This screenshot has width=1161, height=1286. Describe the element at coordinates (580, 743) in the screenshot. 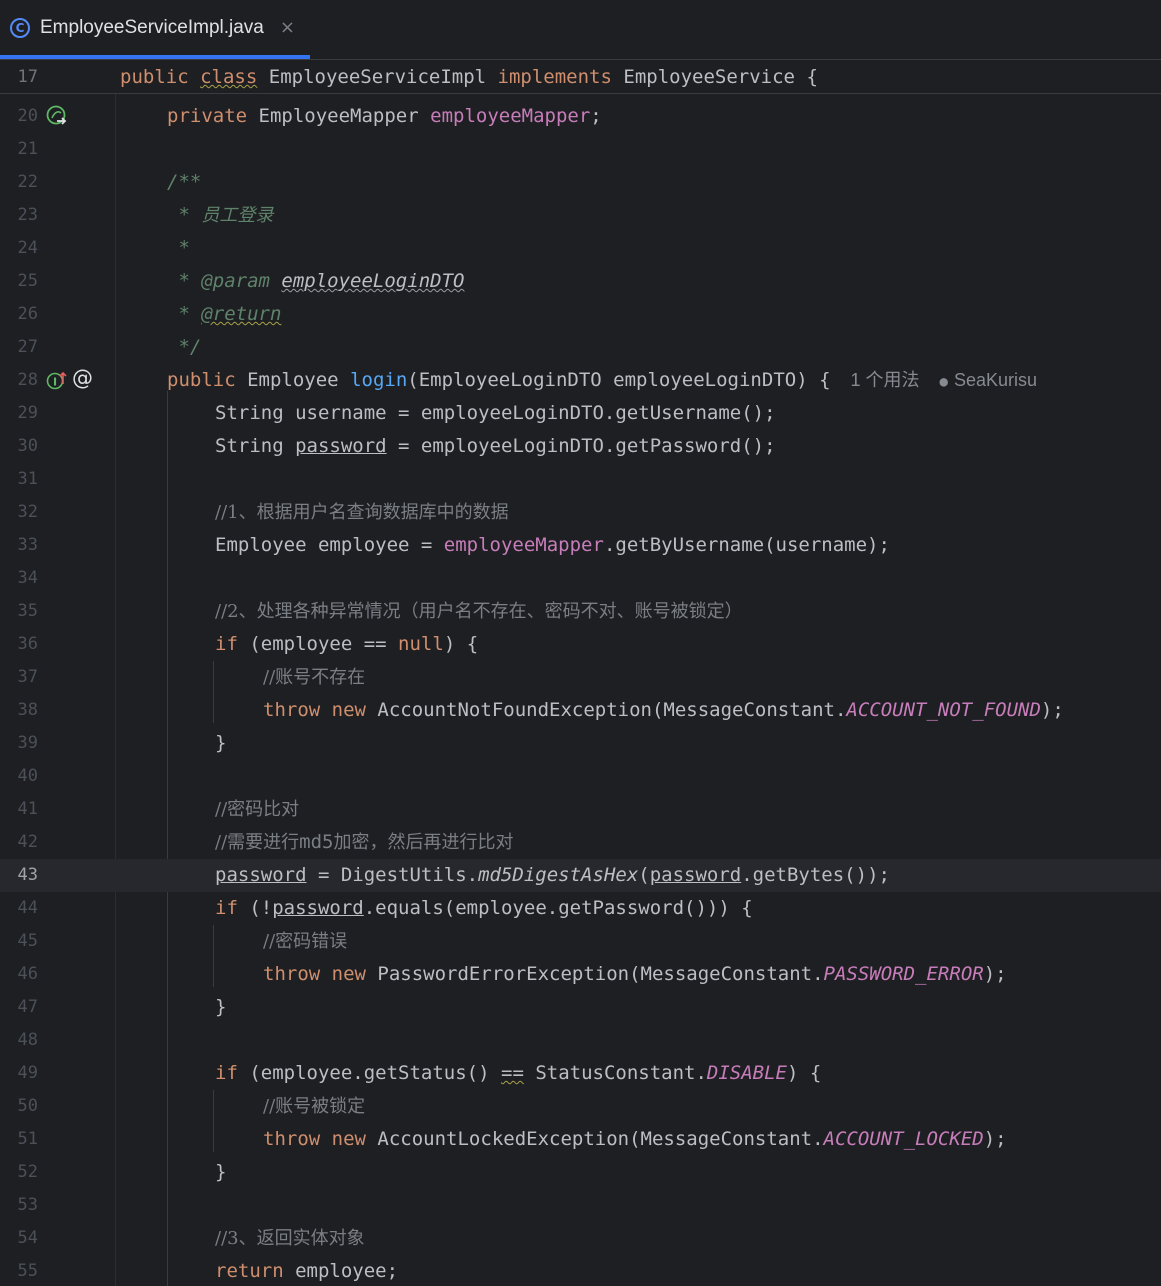

I see `code-line: 39 }` at that location.